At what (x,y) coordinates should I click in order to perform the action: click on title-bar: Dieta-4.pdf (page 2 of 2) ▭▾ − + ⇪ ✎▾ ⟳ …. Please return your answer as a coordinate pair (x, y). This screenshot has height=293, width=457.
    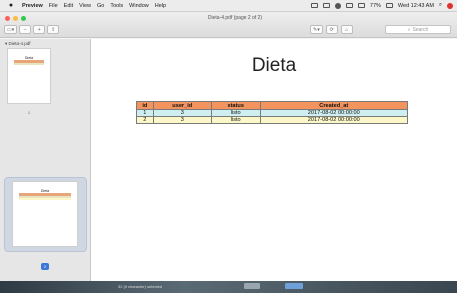
    Looking at the image, I should click on (228, 25).